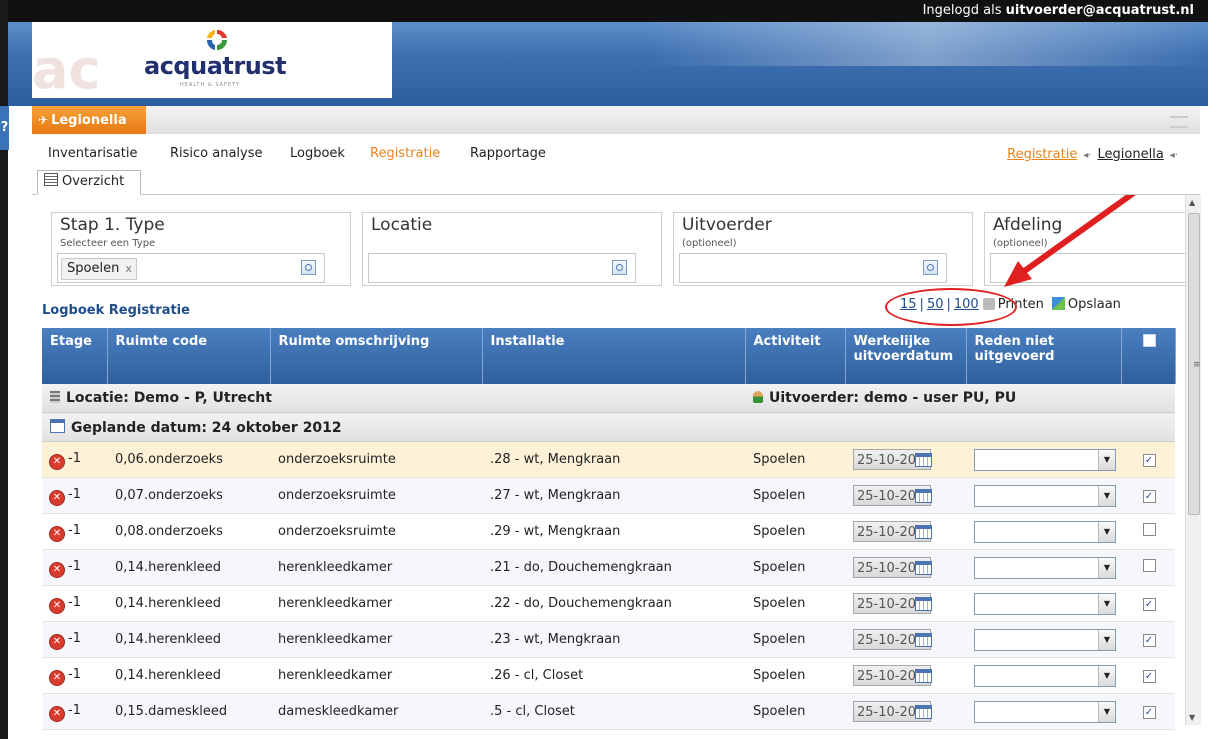 The image size is (1208, 739). What do you see at coordinates (4, 128) in the screenshot?
I see `help-tab: ?` at bounding box center [4, 128].